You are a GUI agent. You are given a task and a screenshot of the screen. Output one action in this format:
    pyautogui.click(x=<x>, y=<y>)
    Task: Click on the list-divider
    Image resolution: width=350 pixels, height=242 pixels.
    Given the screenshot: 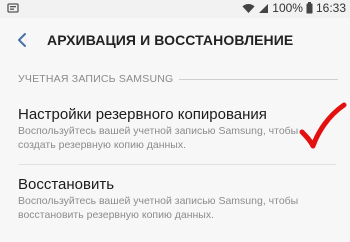 What is the action you would take?
    pyautogui.click(x=177, y=164)
    